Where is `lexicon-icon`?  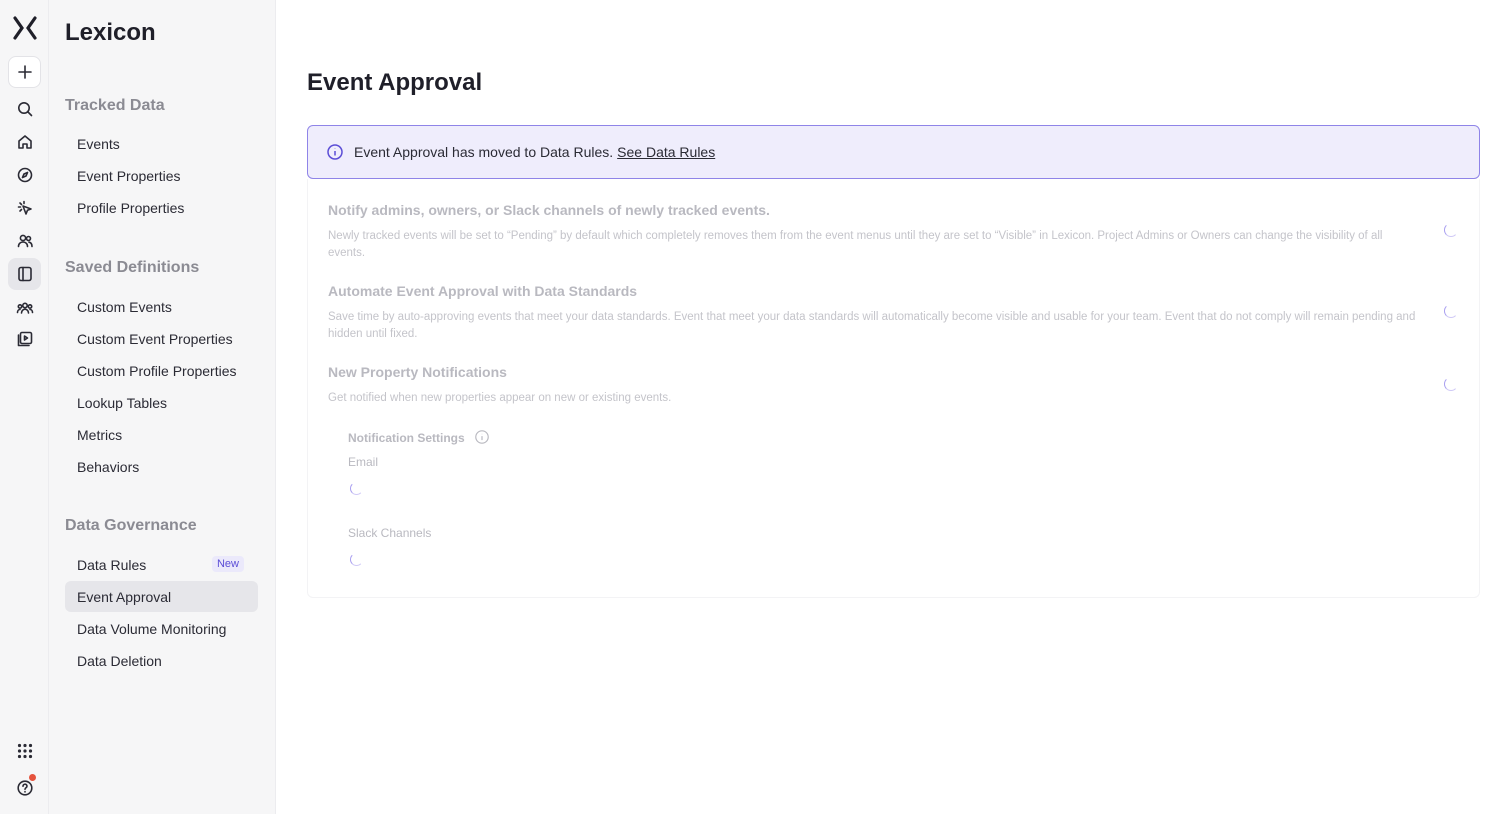 lexicon-icon is located at coordinates (24, 274).